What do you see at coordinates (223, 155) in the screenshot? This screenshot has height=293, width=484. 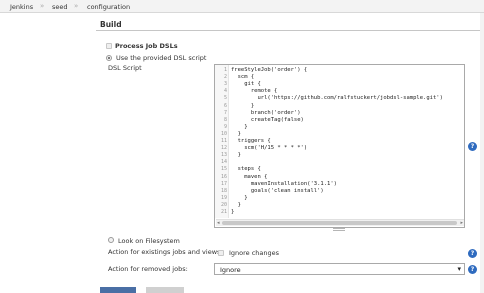 I see `line-number: 13` at bounding box center [223, 155].